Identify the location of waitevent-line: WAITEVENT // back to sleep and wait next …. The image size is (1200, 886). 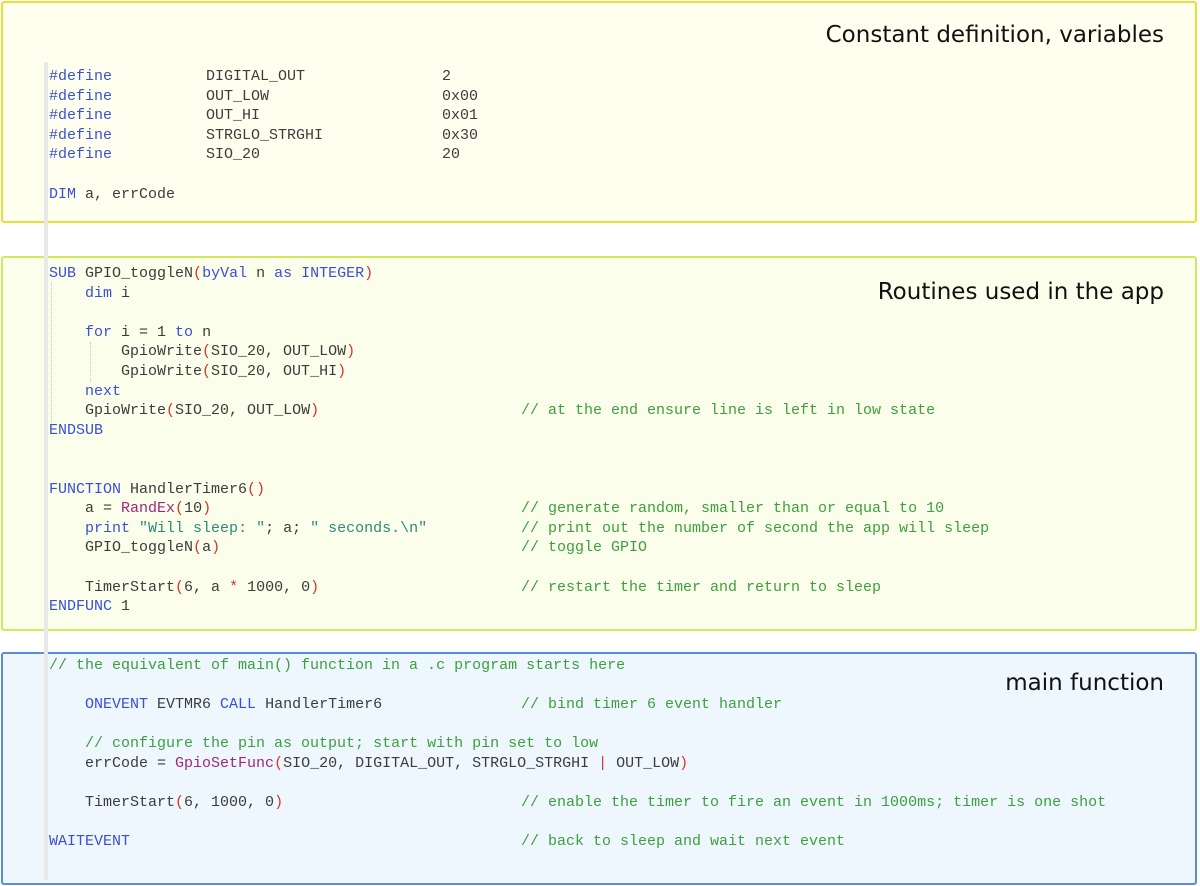
(447, 842).